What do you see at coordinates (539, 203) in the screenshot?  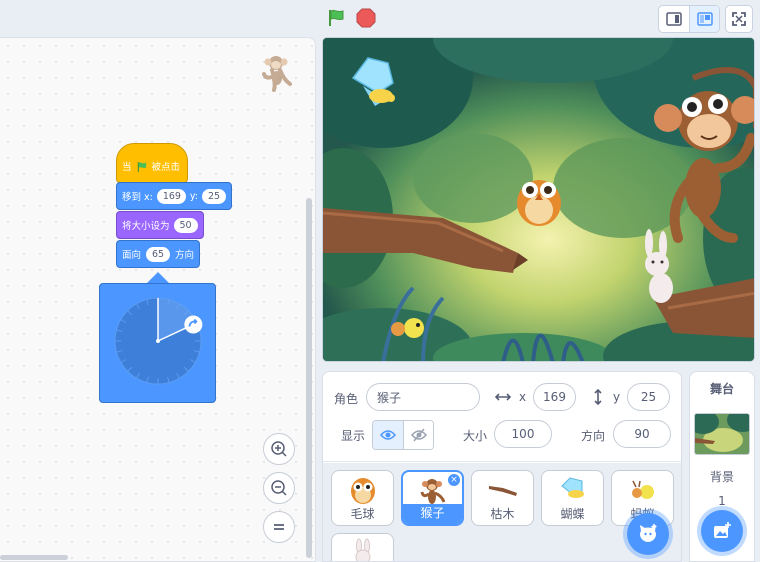 I see `owl-sprite` at bounding box center [539, 203].